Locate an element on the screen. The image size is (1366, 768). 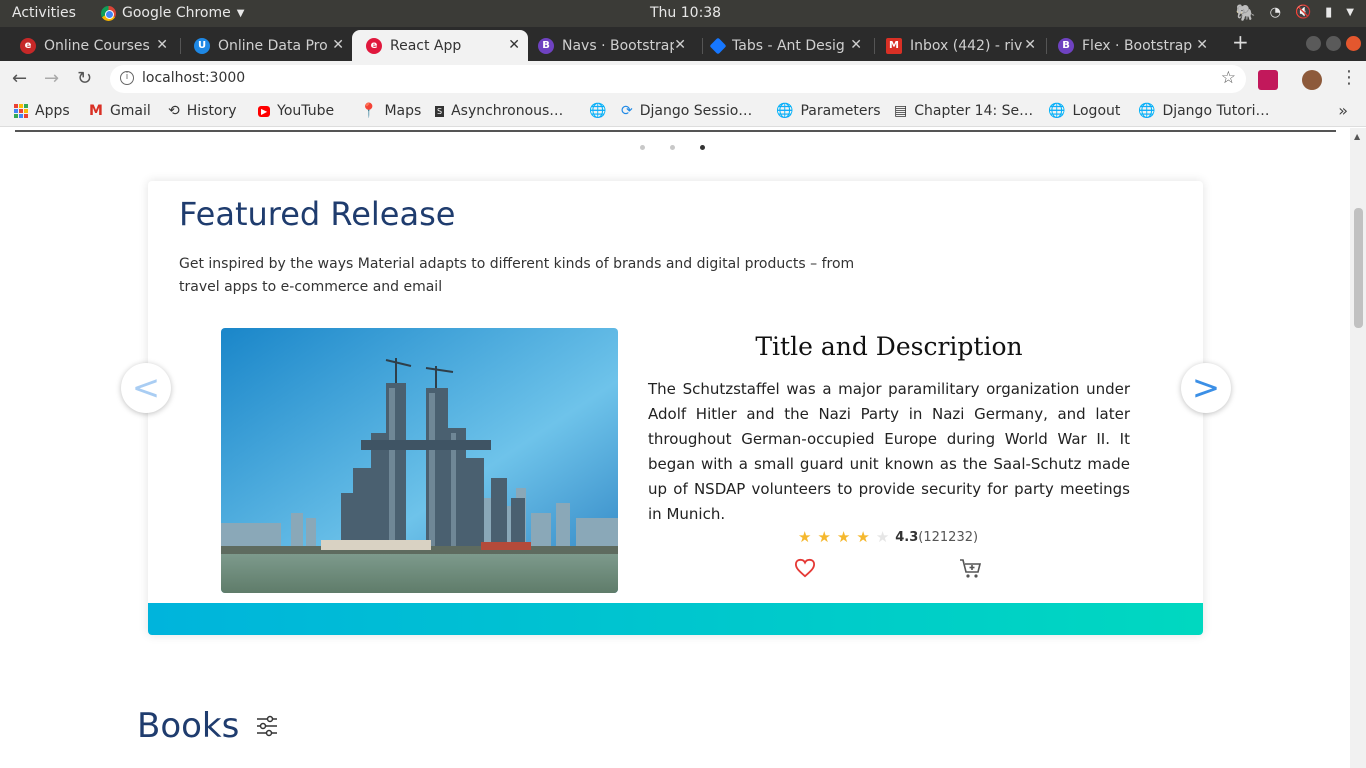
carousel-prev-button: < is located at coordinates (146, 388).